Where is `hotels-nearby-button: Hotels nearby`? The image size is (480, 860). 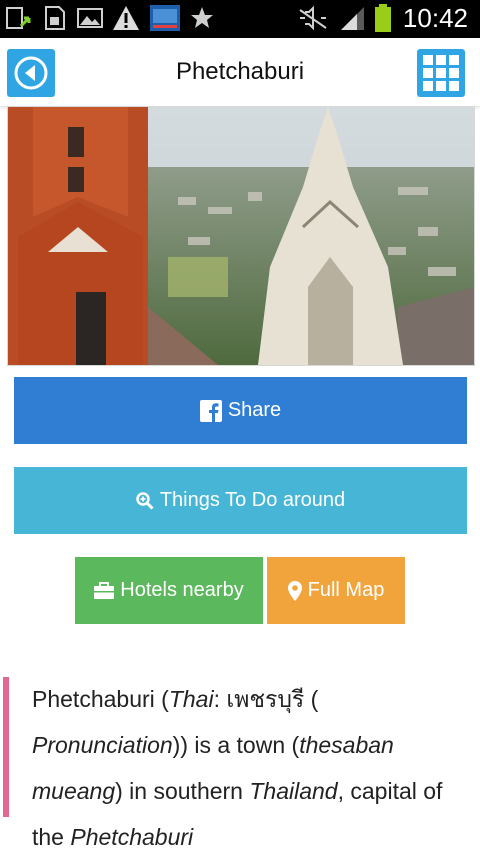
hotels-nearby-button: Hotels nearby is located at coordinates (169, 590).